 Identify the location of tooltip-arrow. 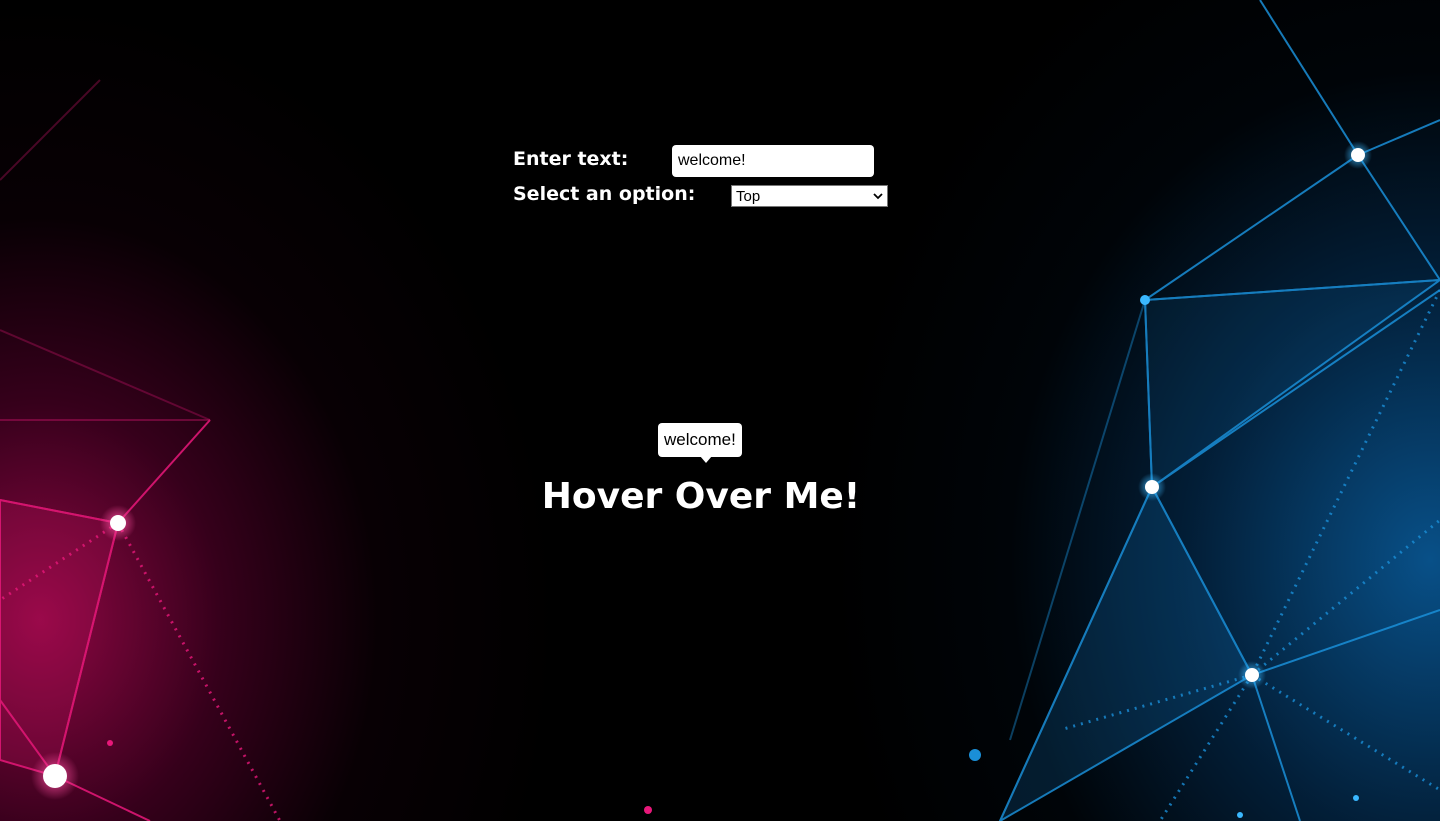
(706, 459).